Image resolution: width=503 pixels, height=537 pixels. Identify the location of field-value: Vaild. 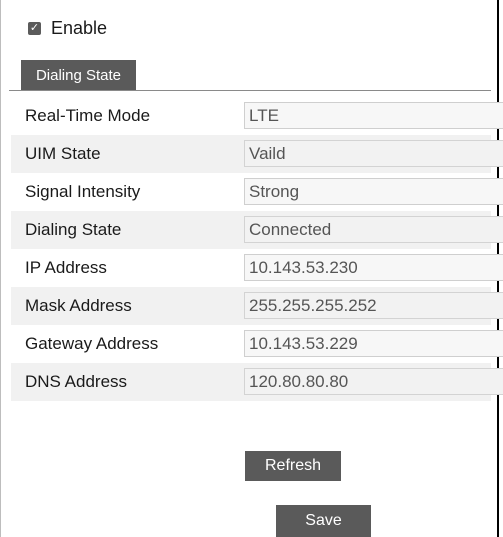
(373, 153).